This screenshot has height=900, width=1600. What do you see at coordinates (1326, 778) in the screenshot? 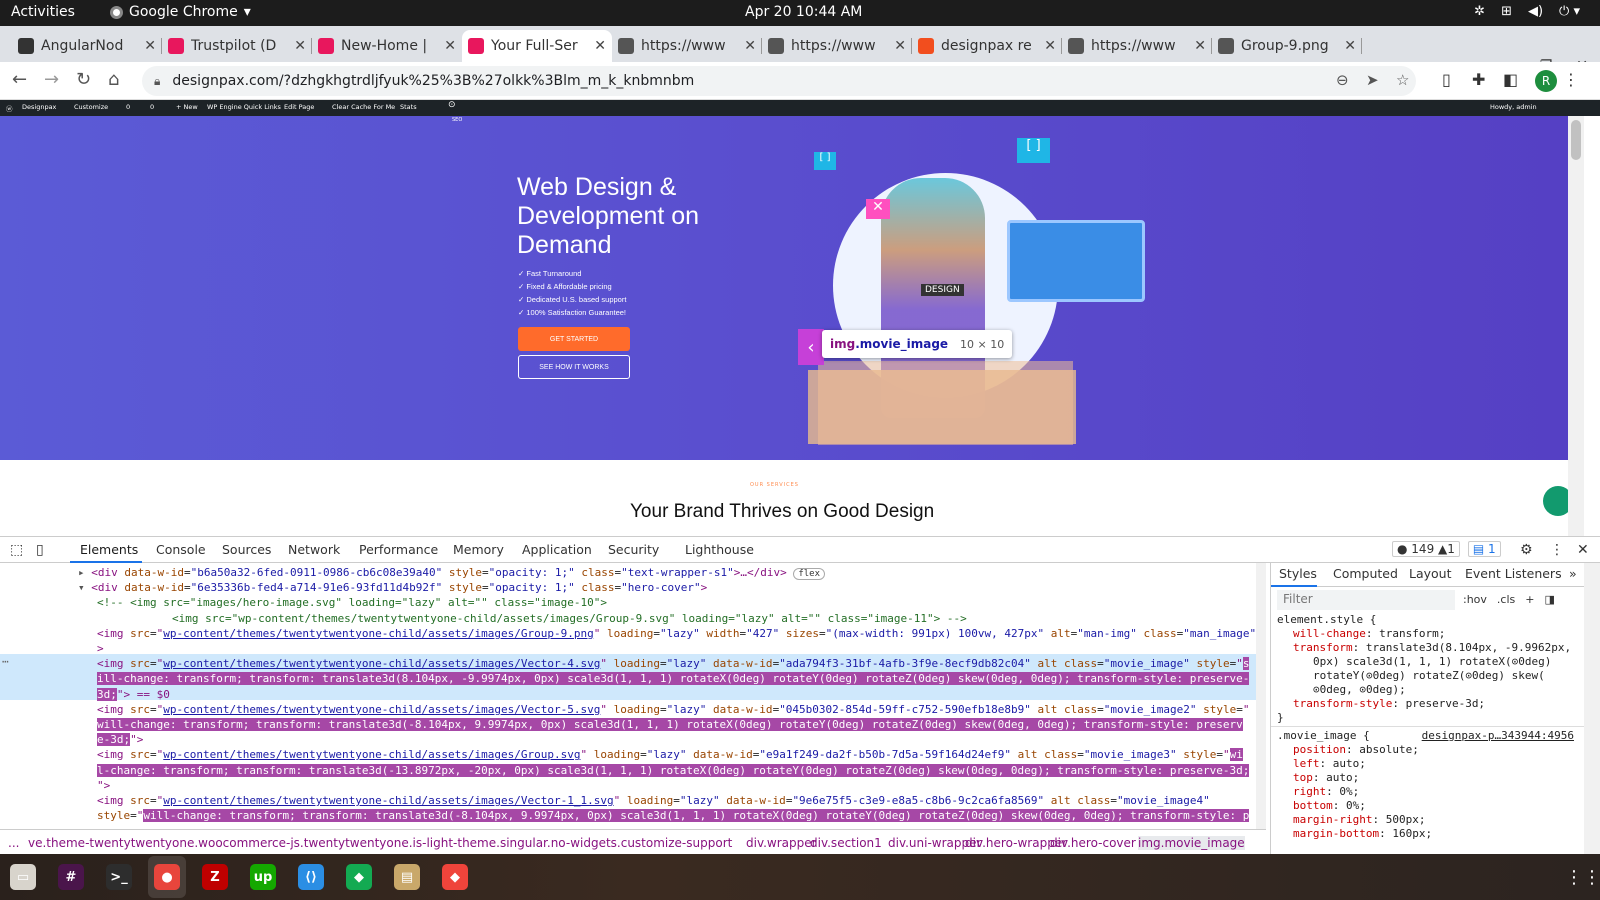
I see `style-declaration: top: auto;` at bounding box center [1326, 778].